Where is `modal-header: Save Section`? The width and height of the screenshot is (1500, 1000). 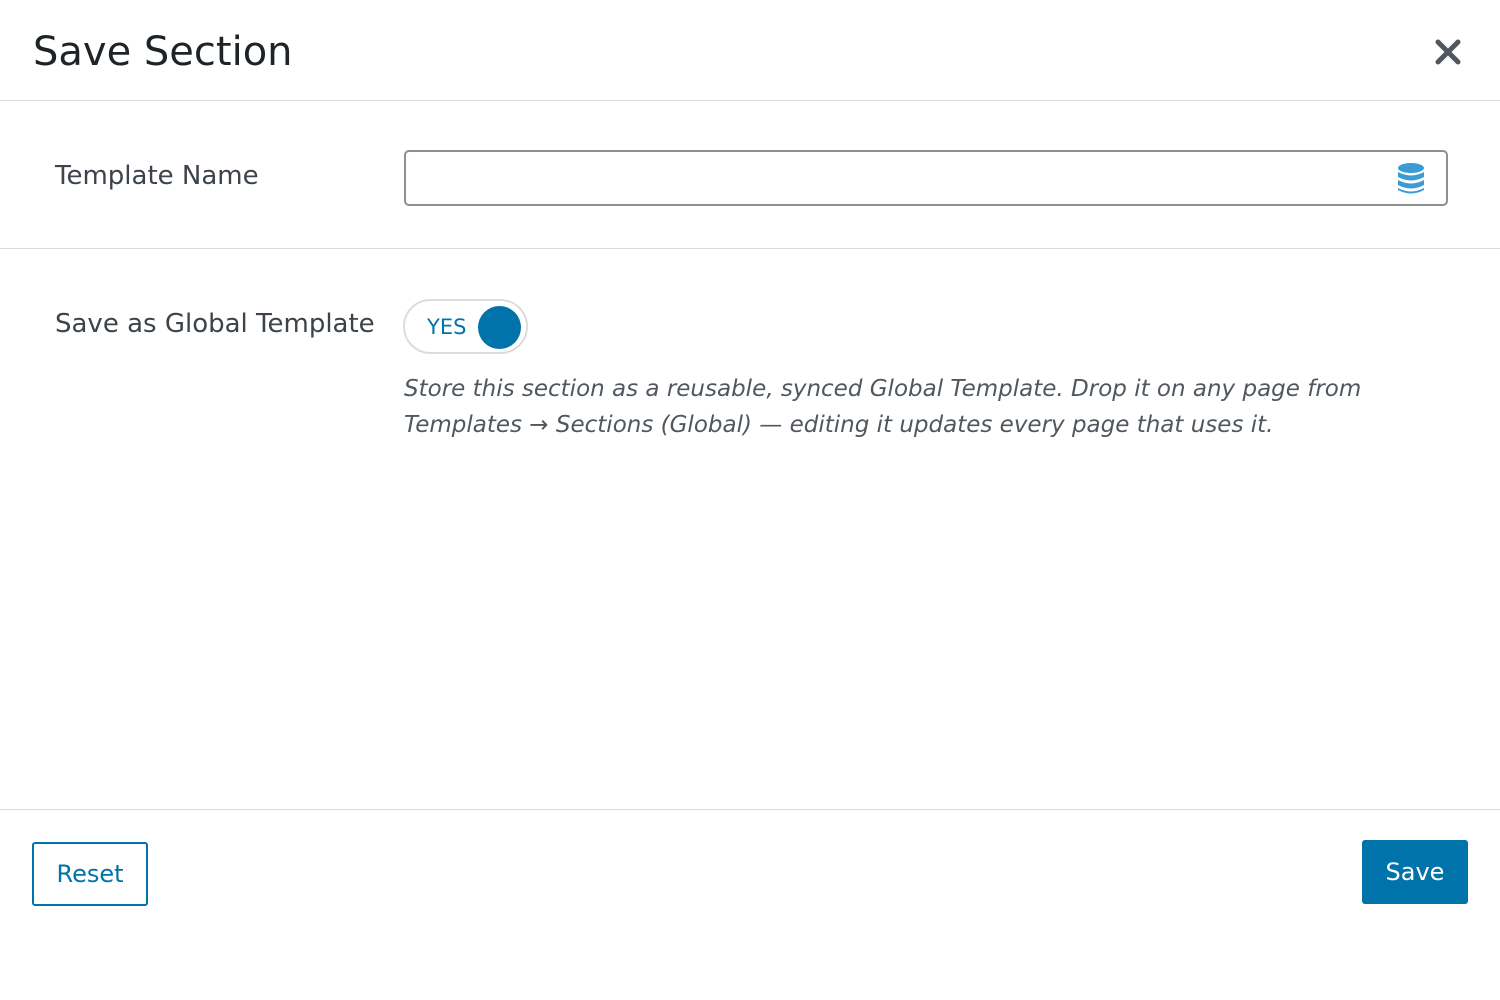
modal-header: Save Section is located at coordinates (750, 50).